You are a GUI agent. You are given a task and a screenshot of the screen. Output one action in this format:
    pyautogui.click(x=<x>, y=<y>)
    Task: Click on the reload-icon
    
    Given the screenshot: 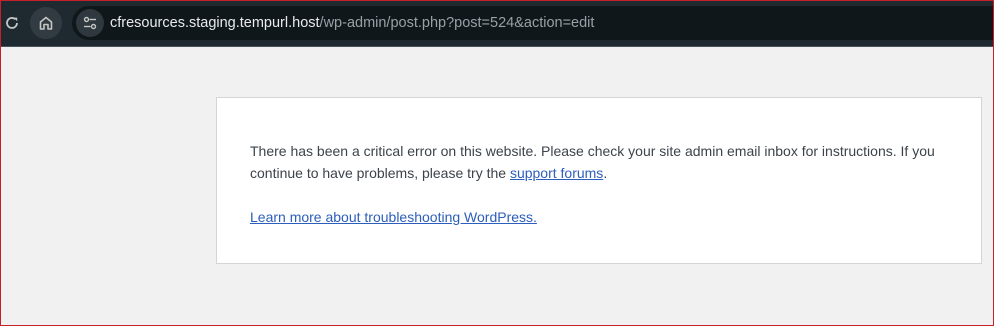 What is the action you would take?
    pyautogui.click(x=12, y=23)
    